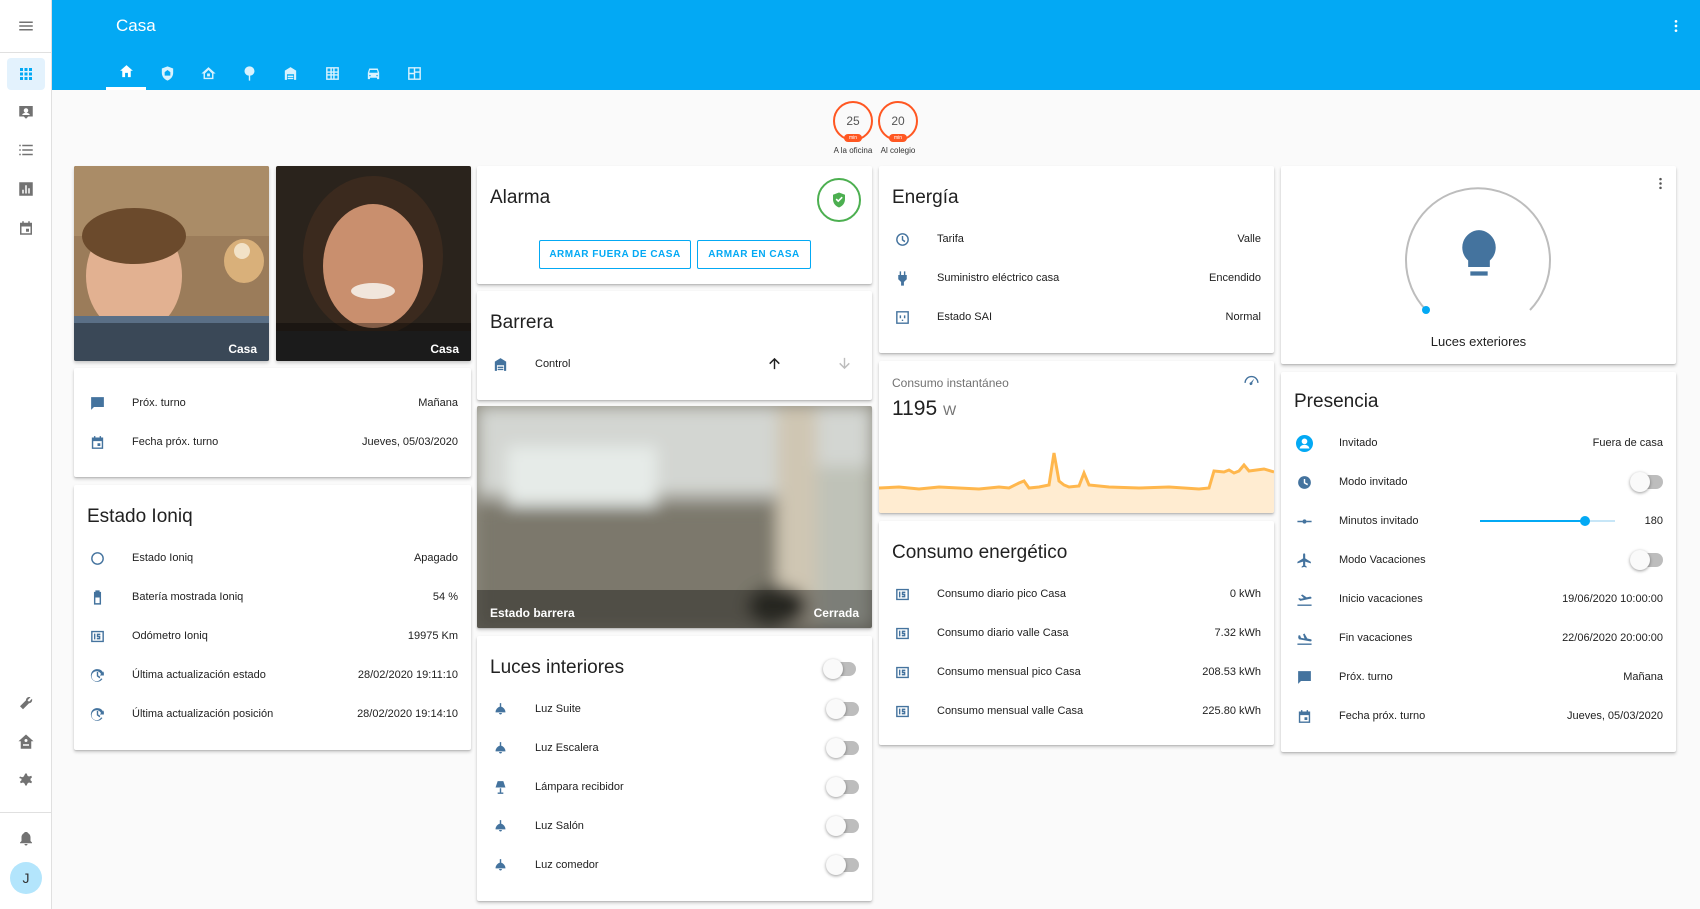 The image size is (1700, 909). What do you see at coordinates (1076, 633) in the screenshot?
I see `entity-row: Consumo diario valle Casa 7.32 kWh` at bounding box center [1076, 633].